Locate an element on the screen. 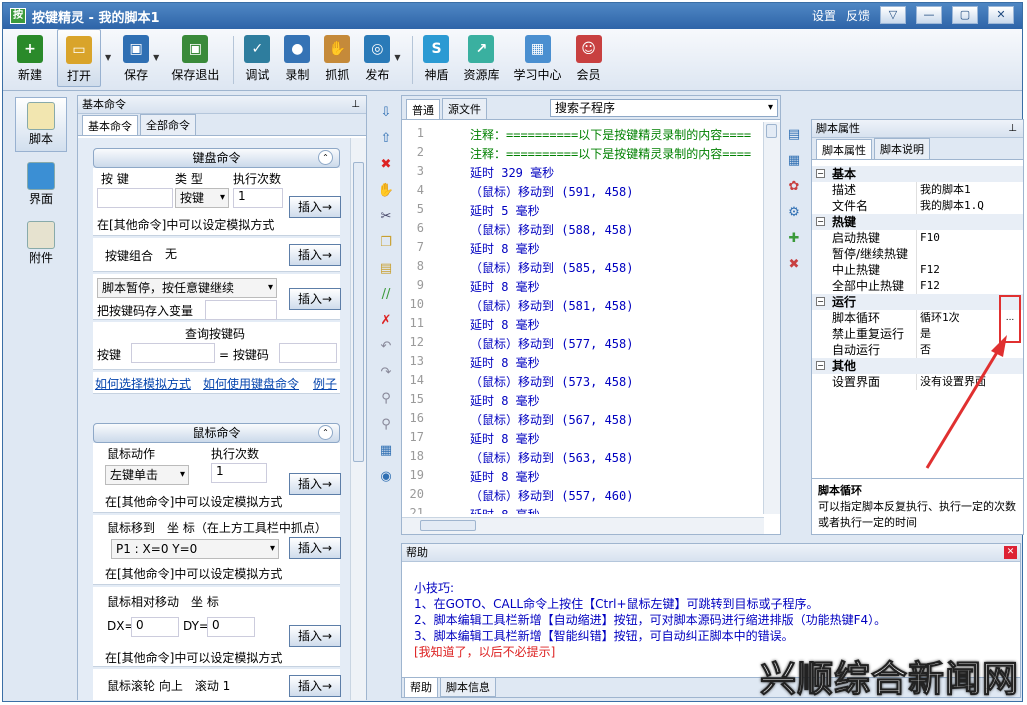 This screenshot has width=1027, height=705. property-group: − 热键 is located at coordinates (917, 222).